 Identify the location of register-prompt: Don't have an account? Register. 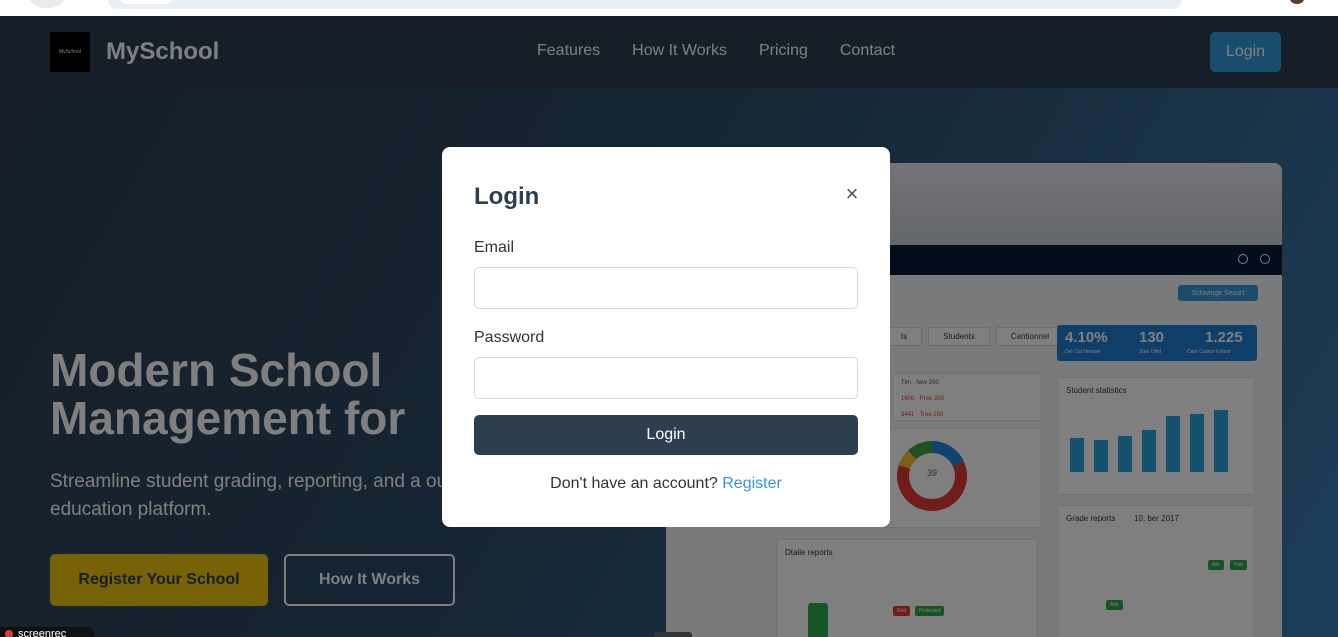
(666, 484).